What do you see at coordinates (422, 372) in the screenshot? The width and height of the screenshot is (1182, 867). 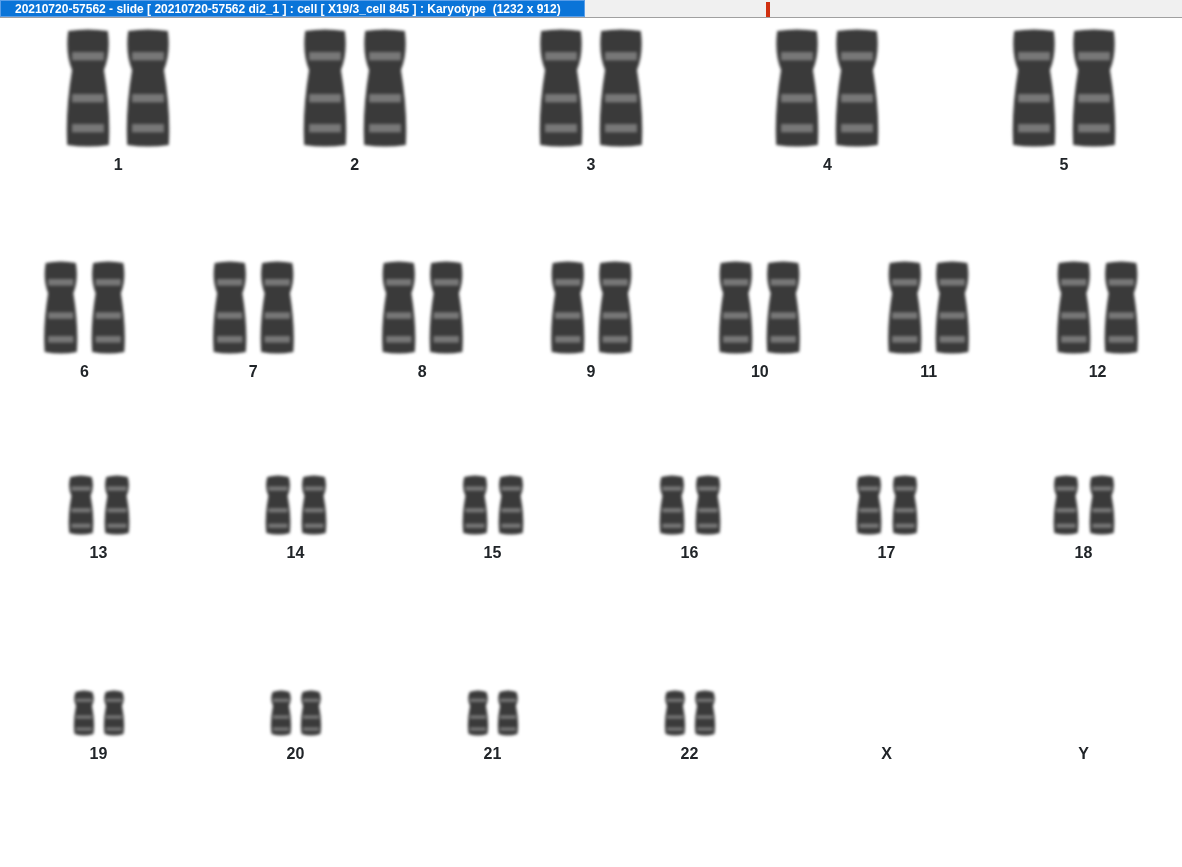 I see `chromosome-label: 8` at bounding box center [422, 372].